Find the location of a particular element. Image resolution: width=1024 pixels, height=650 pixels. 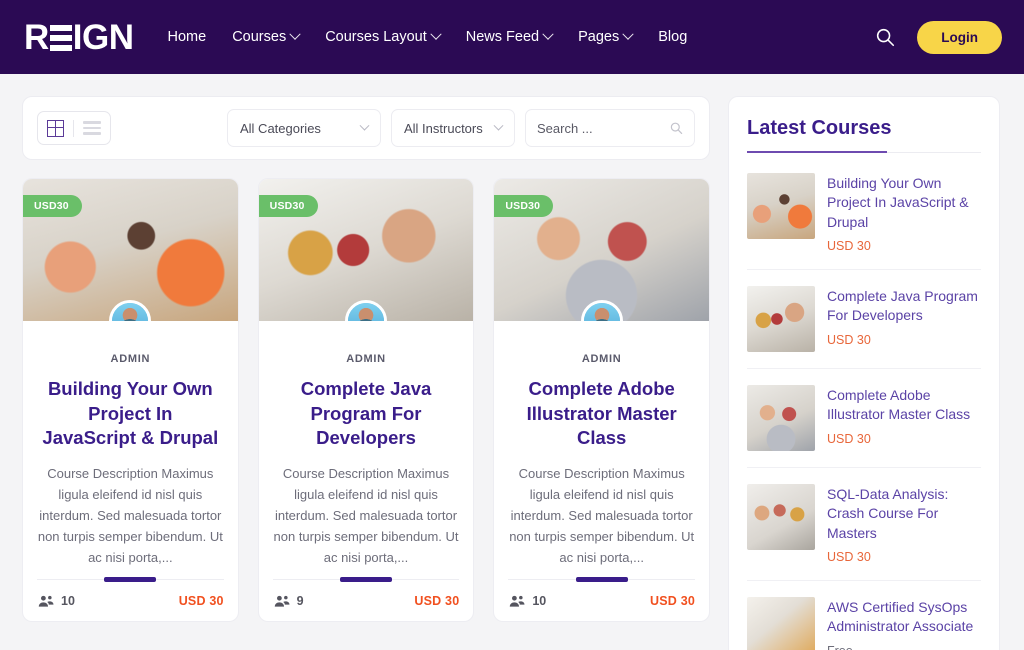

latest-courses-title: Latest Courses is located at coordinates (819, 128).